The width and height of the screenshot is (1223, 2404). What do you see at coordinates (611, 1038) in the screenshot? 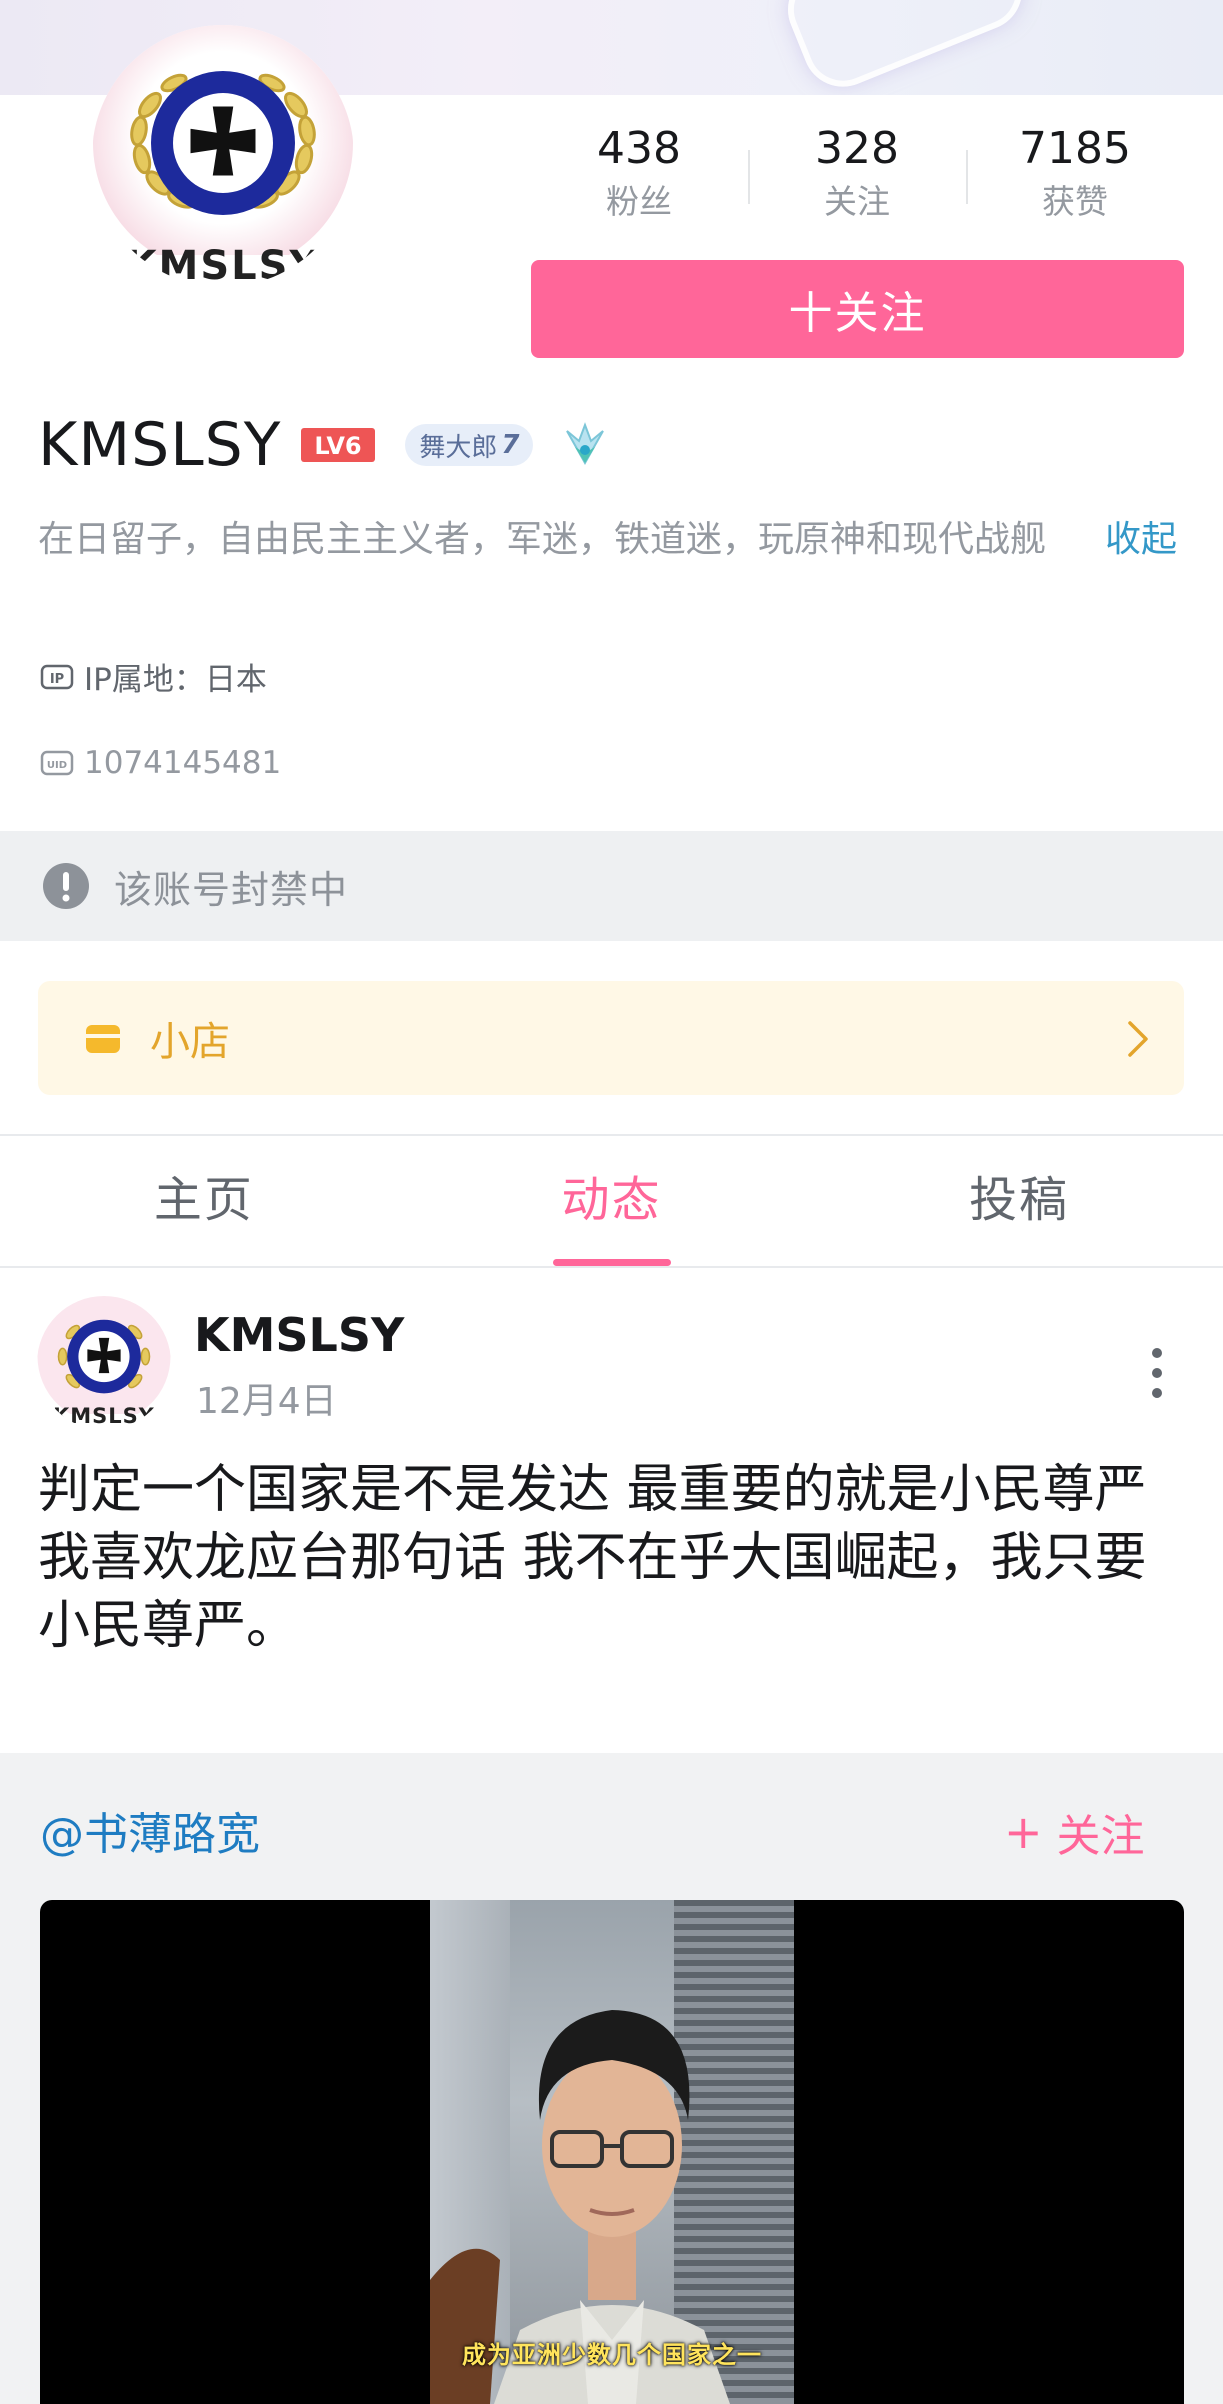
I see `shop-entry: 小店` at bounding box center [611, 1038].